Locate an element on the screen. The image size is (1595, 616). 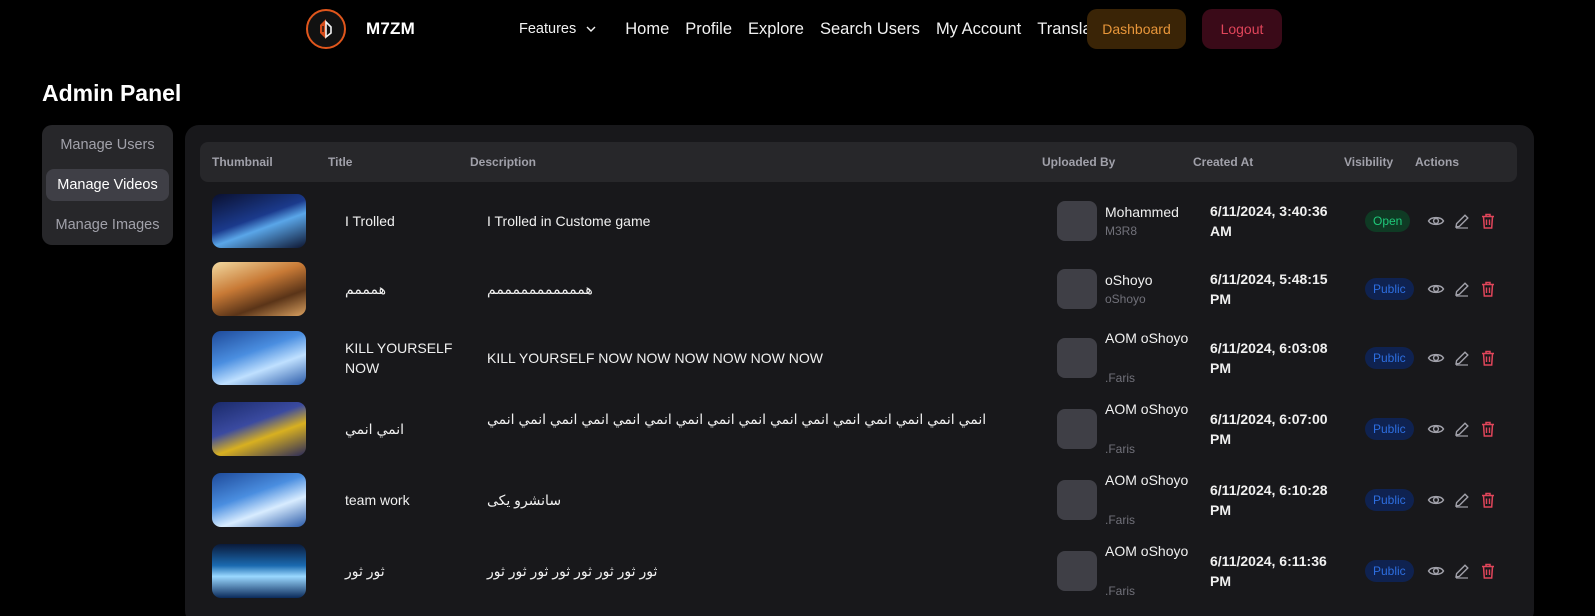
uploader-handle: M3R8 is located at coordinates (1121, 231).